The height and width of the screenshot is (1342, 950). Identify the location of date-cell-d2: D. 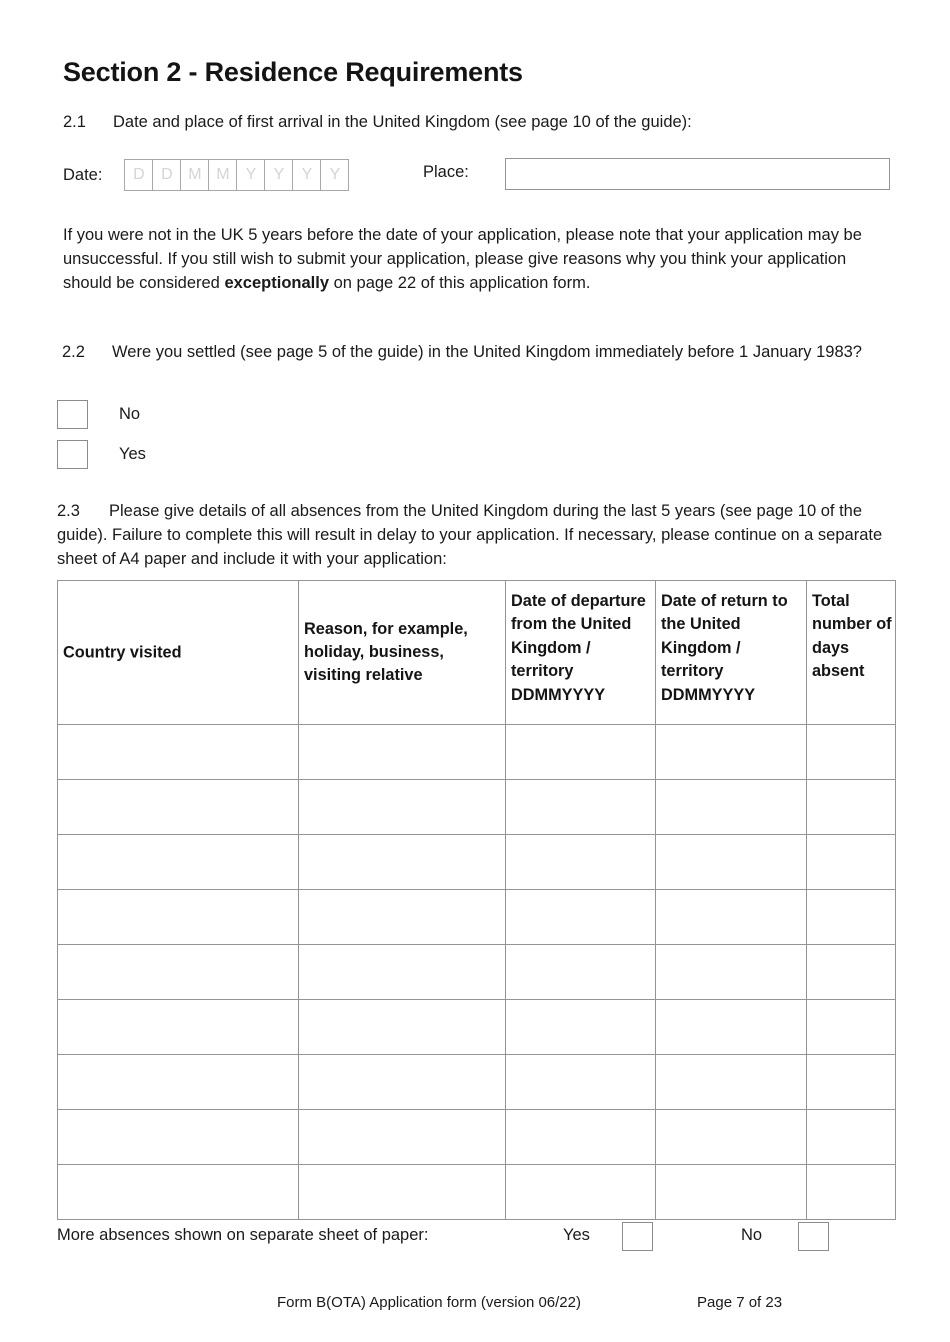
(167, 175).